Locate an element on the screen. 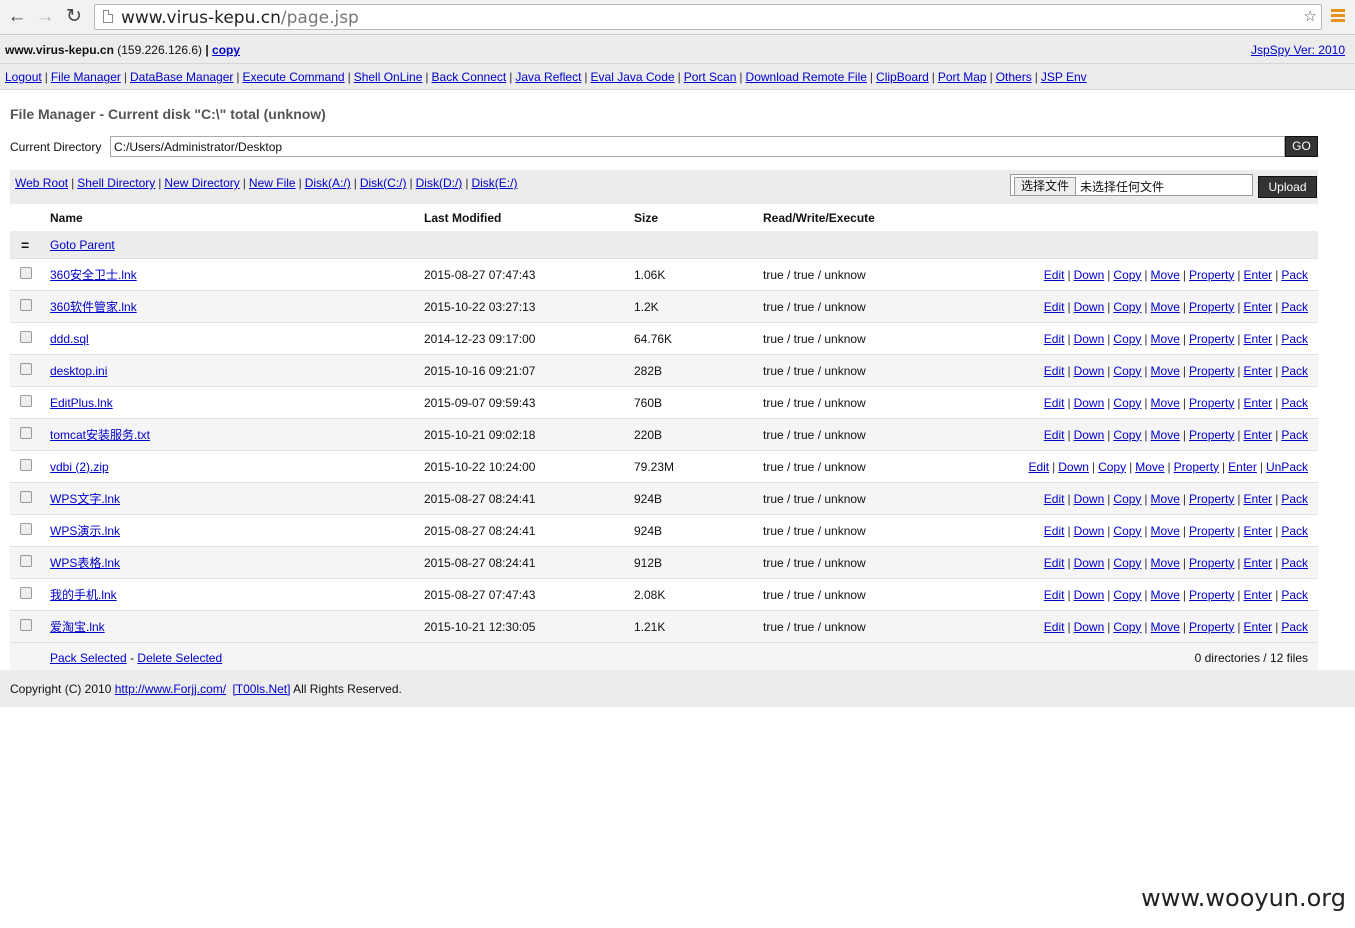  tool-link-web-root: Web Root is located at coordinates (41, 183).